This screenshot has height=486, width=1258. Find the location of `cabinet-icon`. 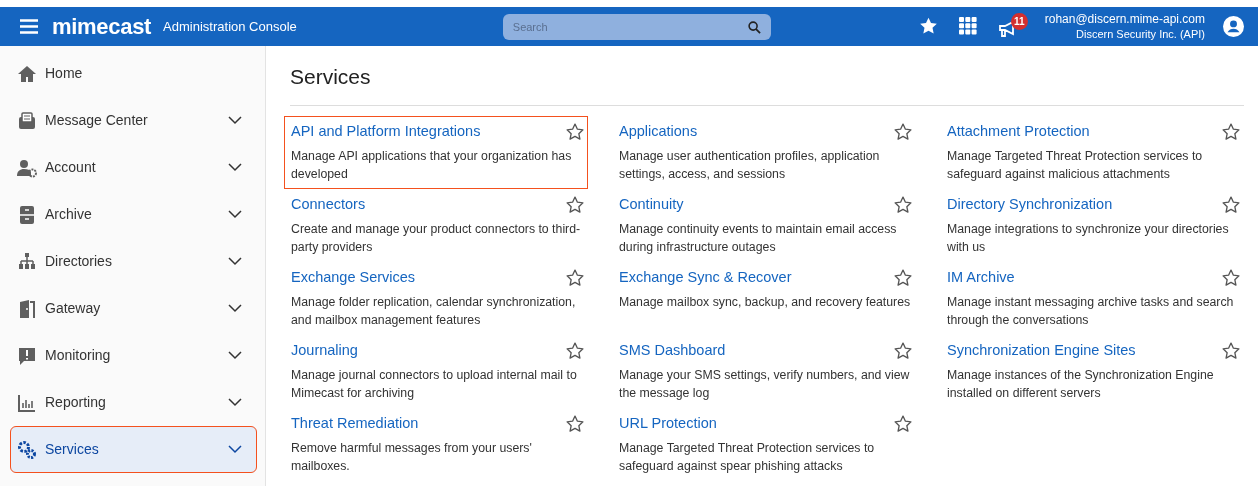

cabinet-icon is located at coordinates (27, 214).